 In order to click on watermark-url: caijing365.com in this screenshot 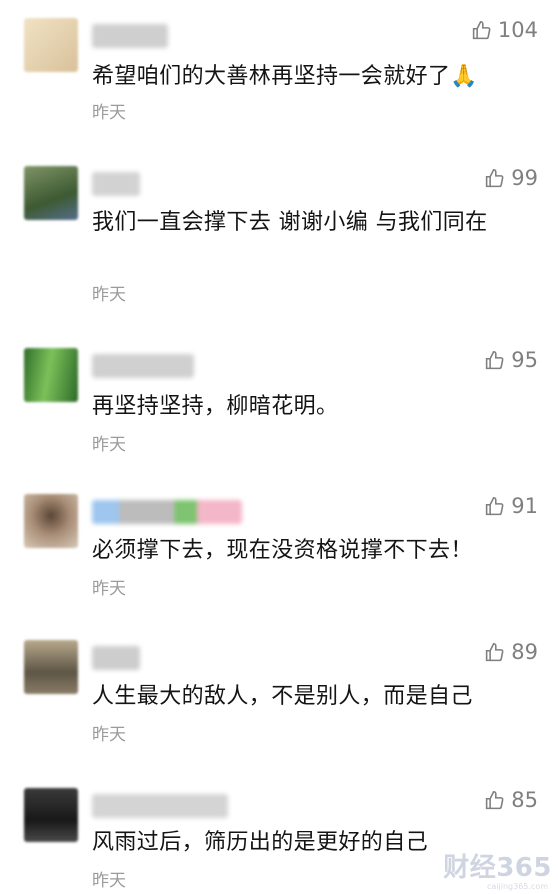, I will do `click(517, 886)`.